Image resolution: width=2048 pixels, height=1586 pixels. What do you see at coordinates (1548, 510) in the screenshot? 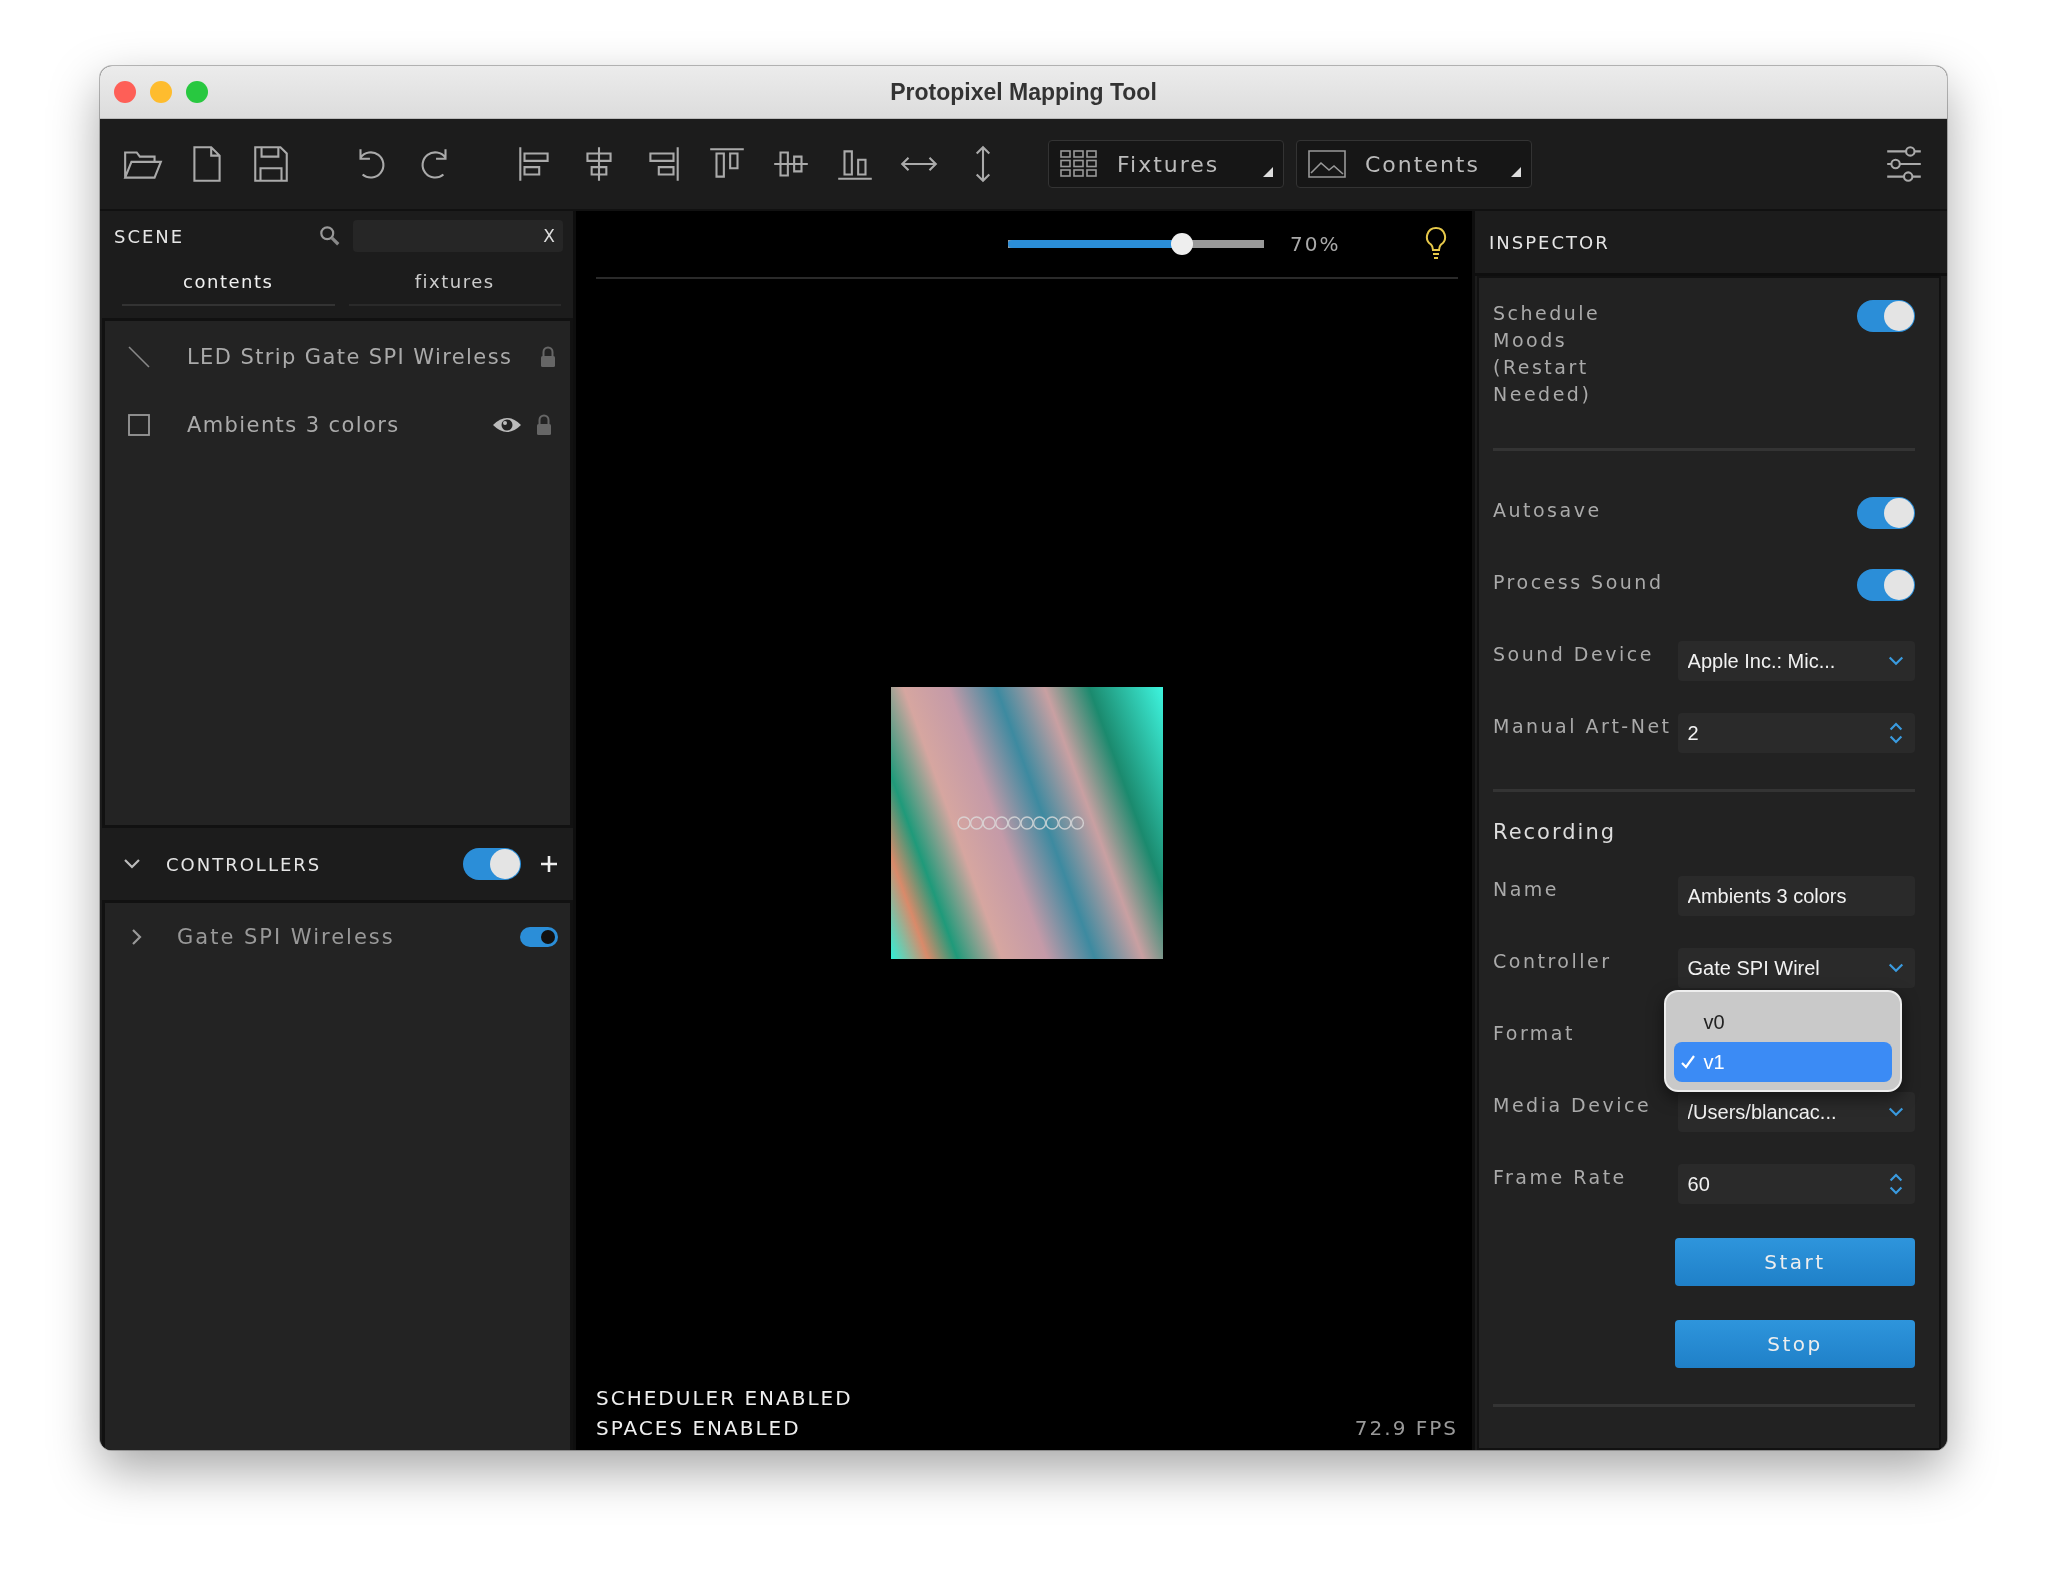
I see `field-label: Autosave` at bounding box center [1548, 510].